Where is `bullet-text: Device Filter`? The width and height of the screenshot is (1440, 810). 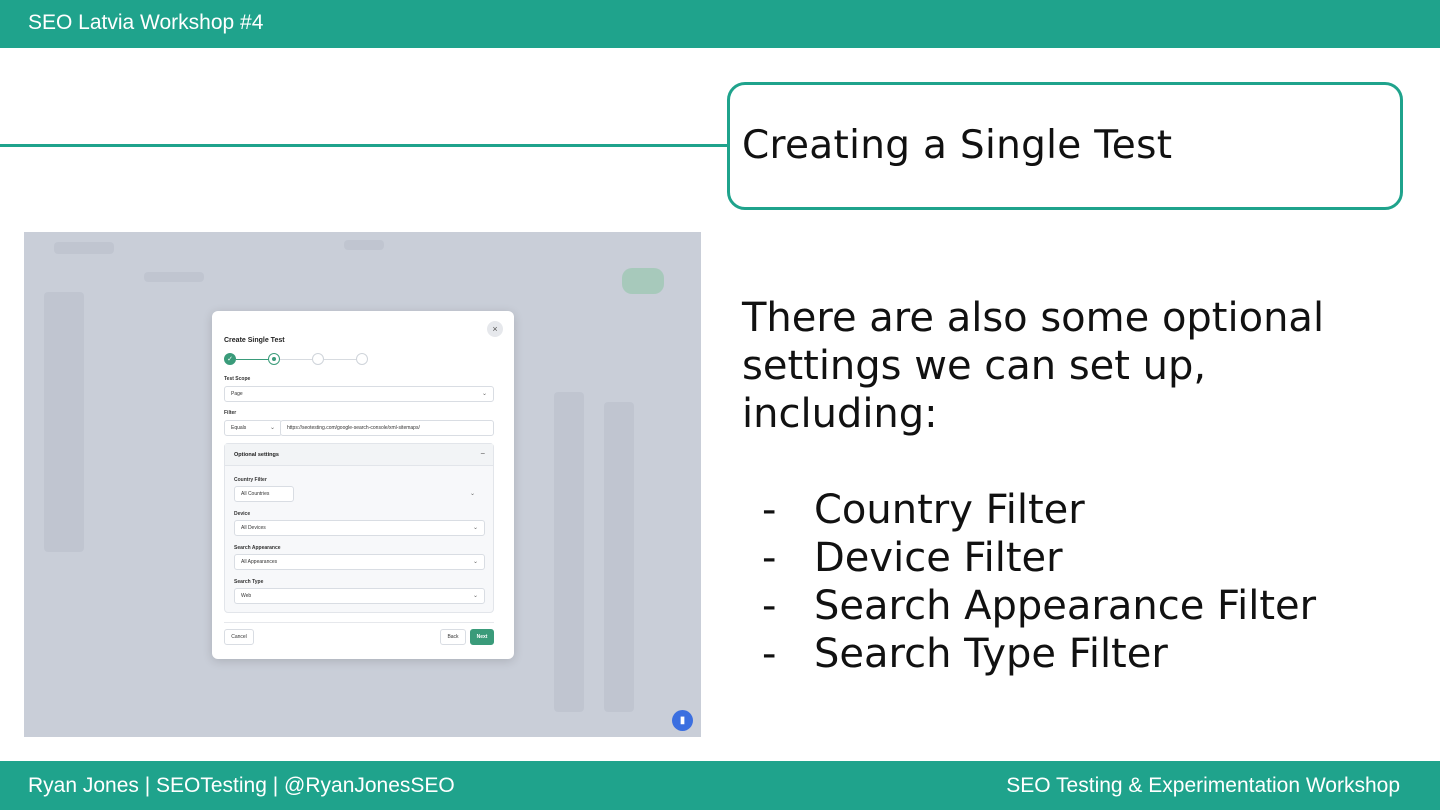 bullet-text: Device Filter is located at coordinates (938, 558).